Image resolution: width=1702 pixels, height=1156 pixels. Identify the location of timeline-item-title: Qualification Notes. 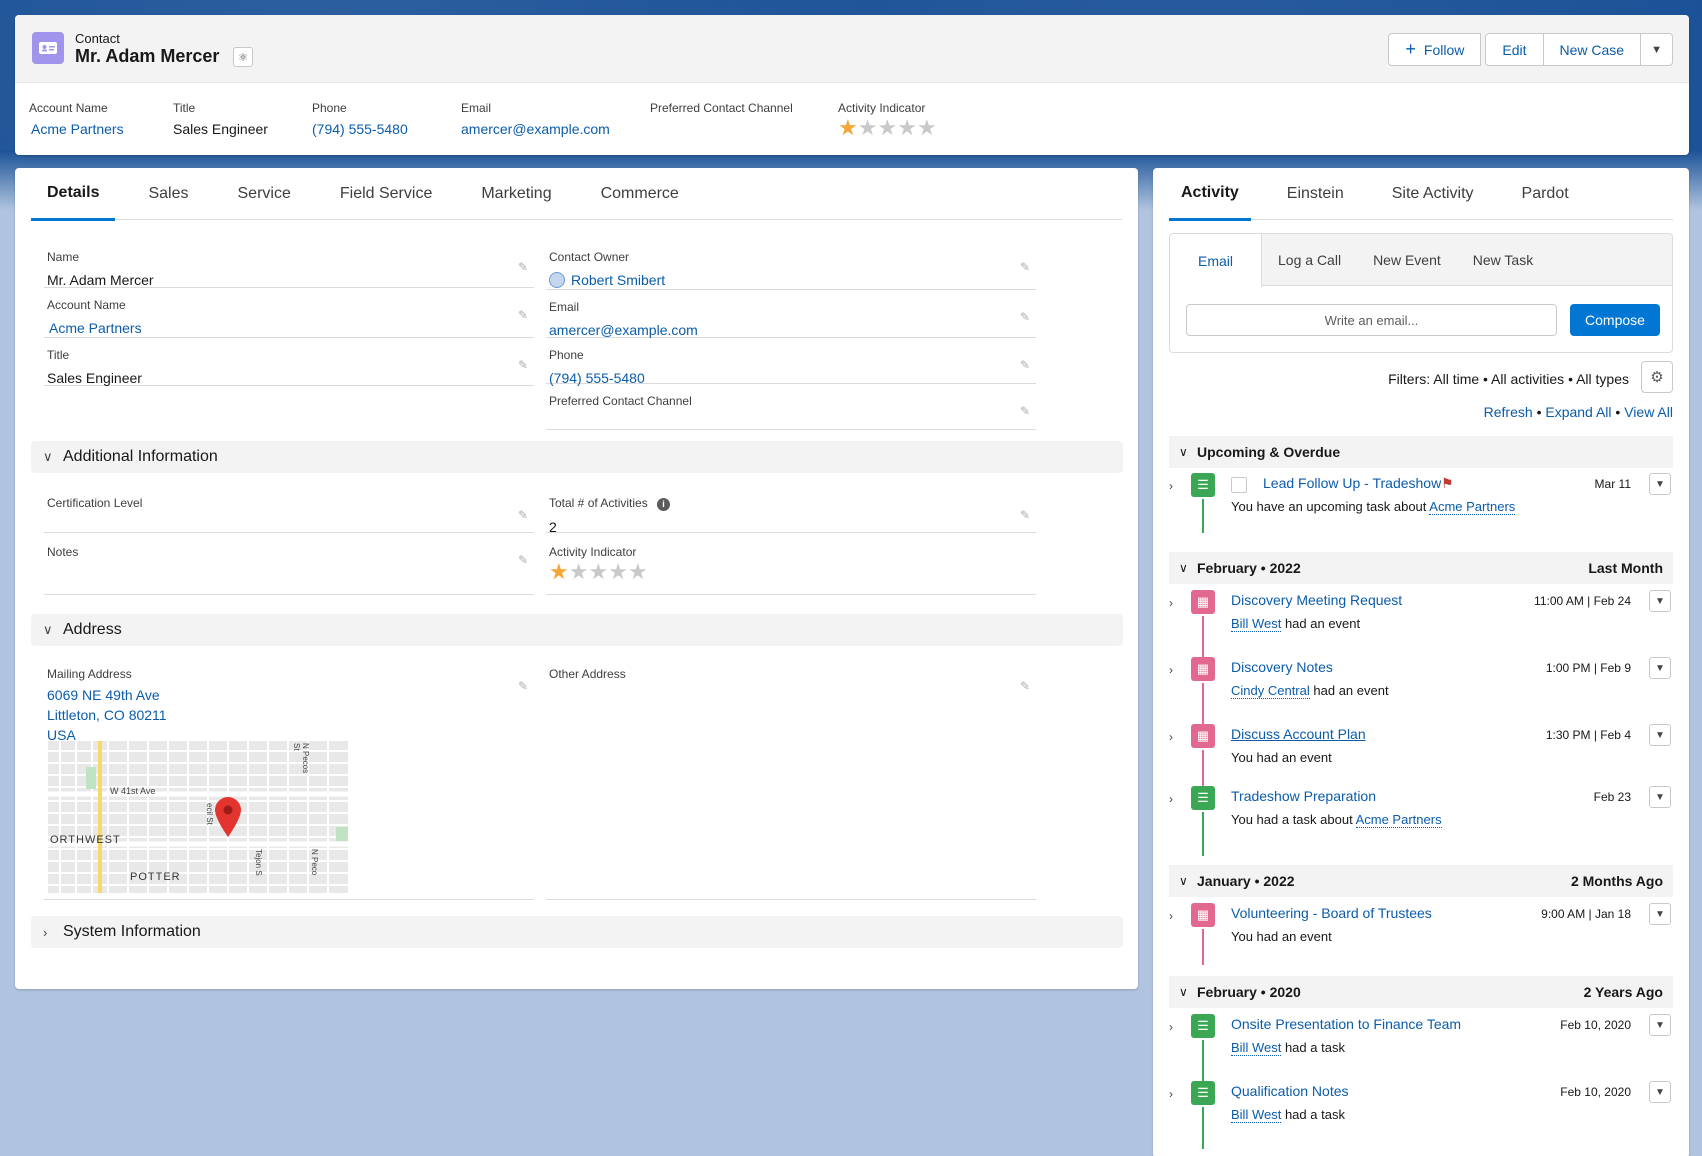
(1290, 1091).